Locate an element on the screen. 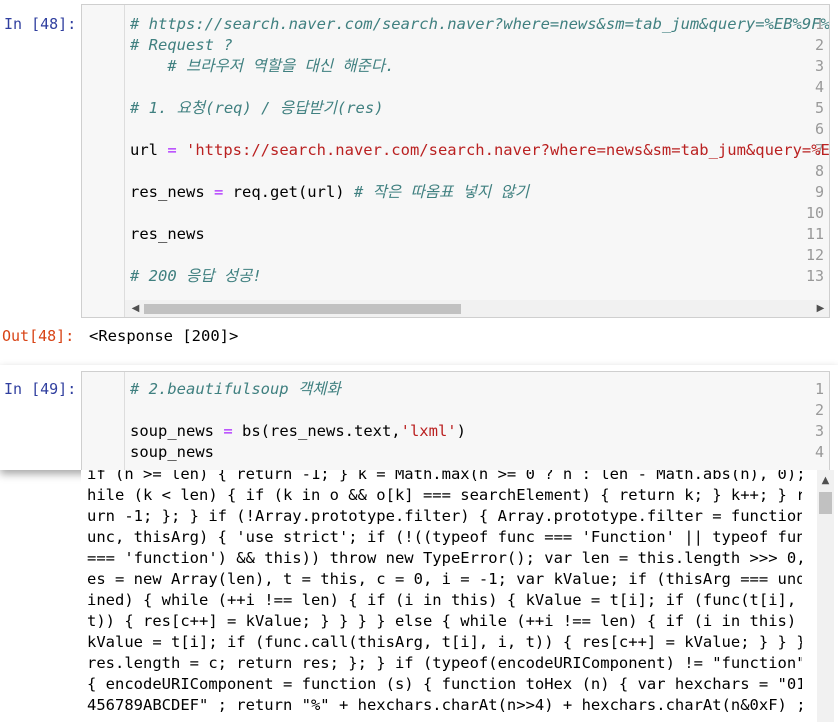 The width and height of the screenshot is (838, 722). line-number: 6 is located at coordinates (819, 129).